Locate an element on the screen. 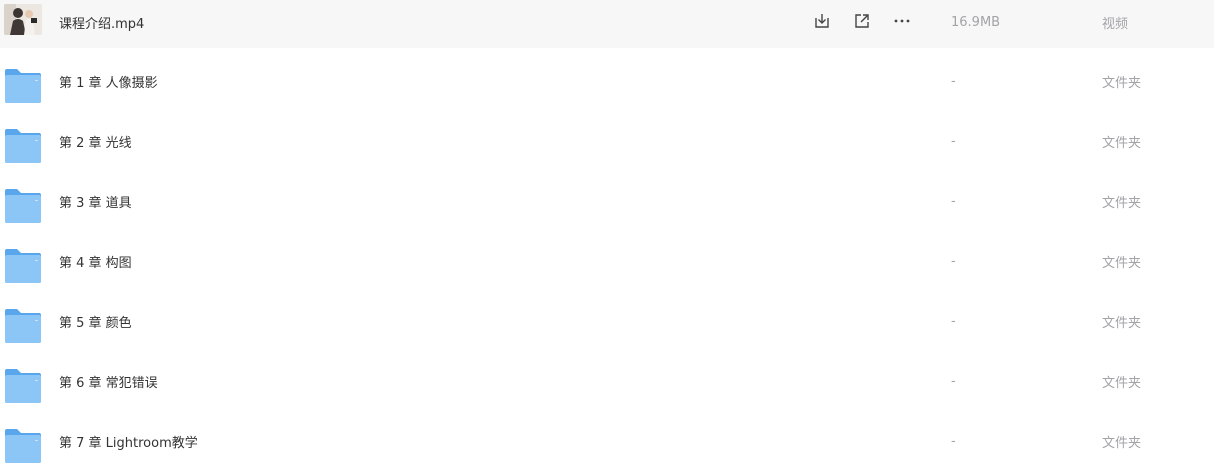  folder-row: 第 6 章 常犯错误 - 文件夹 is located at coordinates (607, 381).